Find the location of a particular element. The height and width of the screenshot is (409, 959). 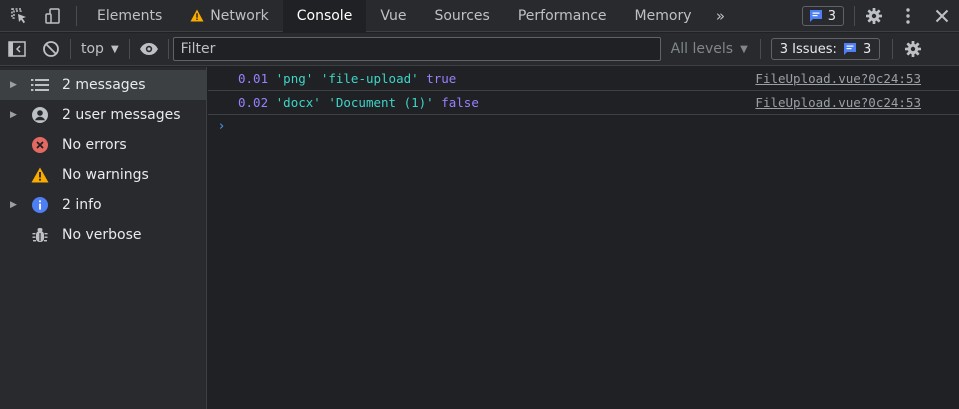

console-prompt: › is located at coordinates (583, 126).